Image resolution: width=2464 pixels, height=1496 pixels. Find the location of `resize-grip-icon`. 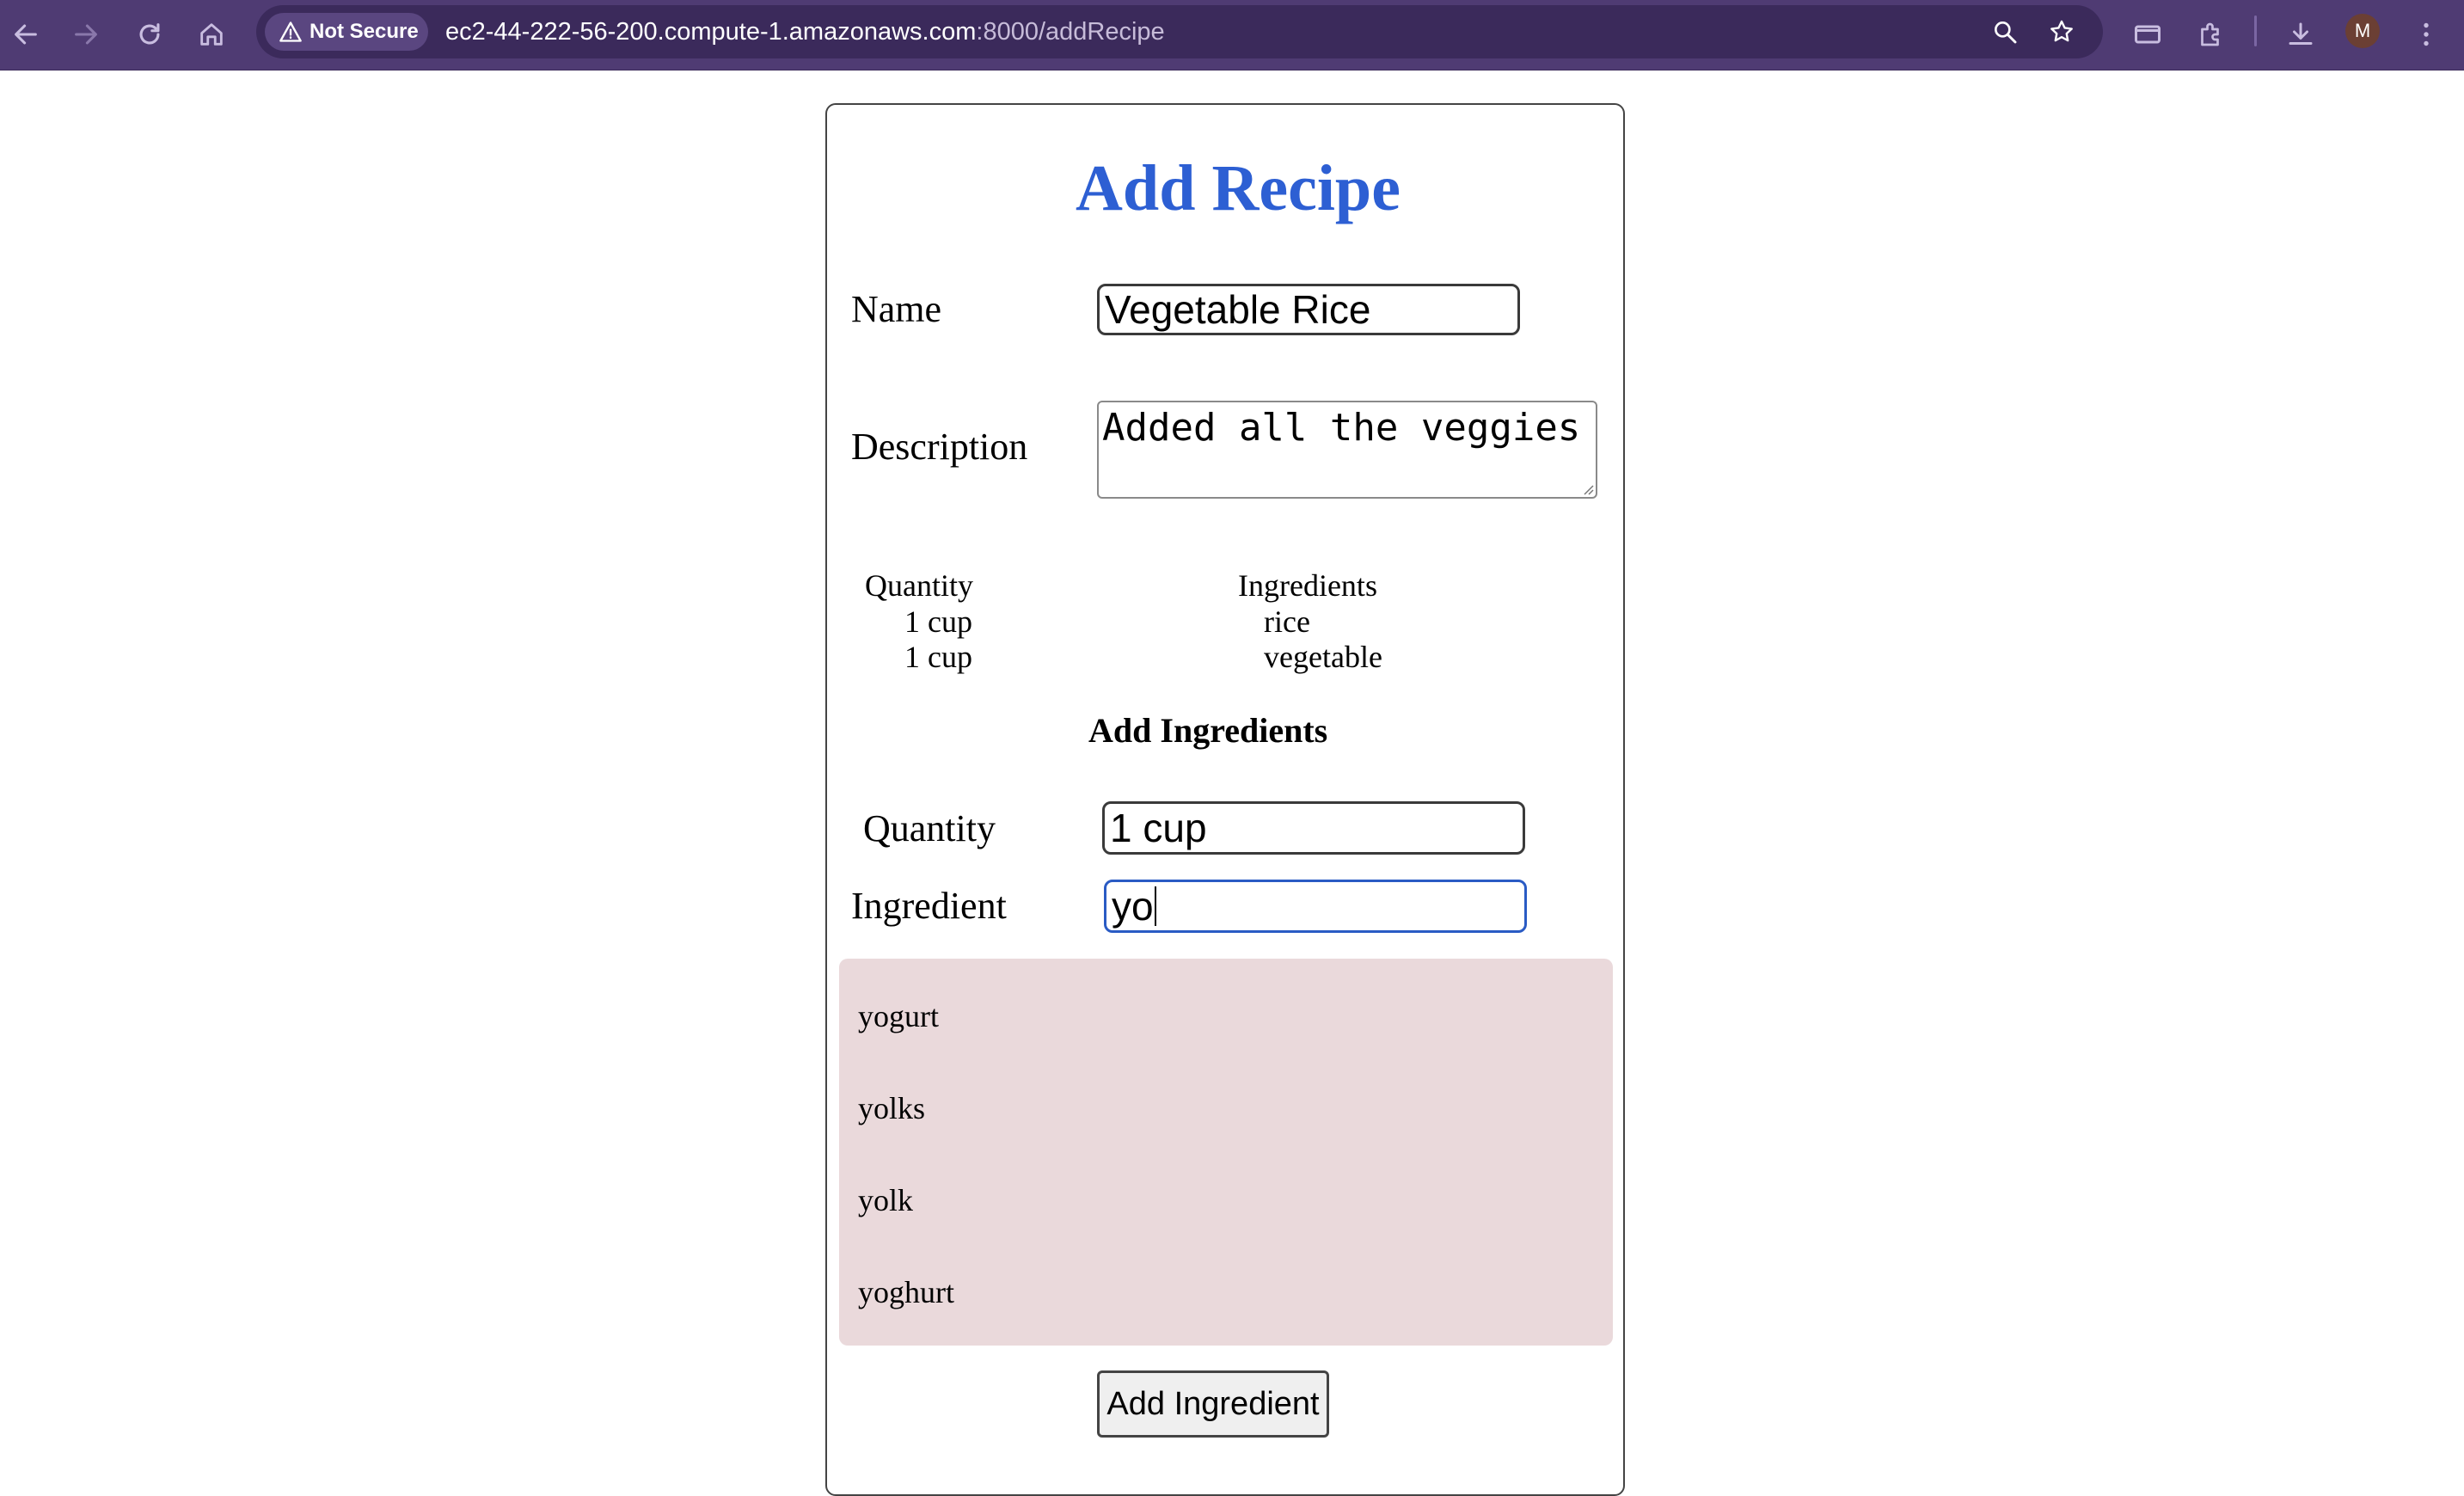

resize-grip-icon is located at coordinates (1587, 488).